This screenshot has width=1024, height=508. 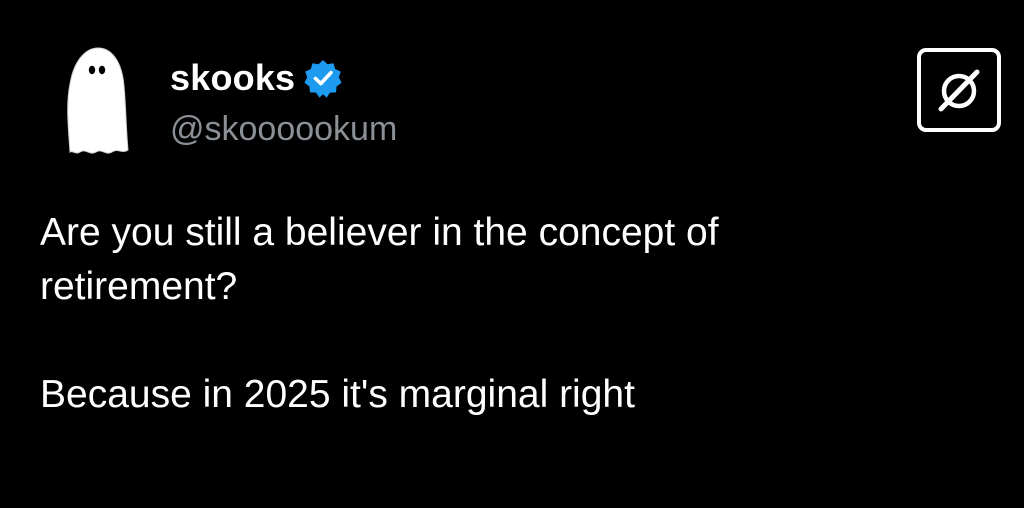 I want to click on display-name: skooks, so click(x=232, y=78).